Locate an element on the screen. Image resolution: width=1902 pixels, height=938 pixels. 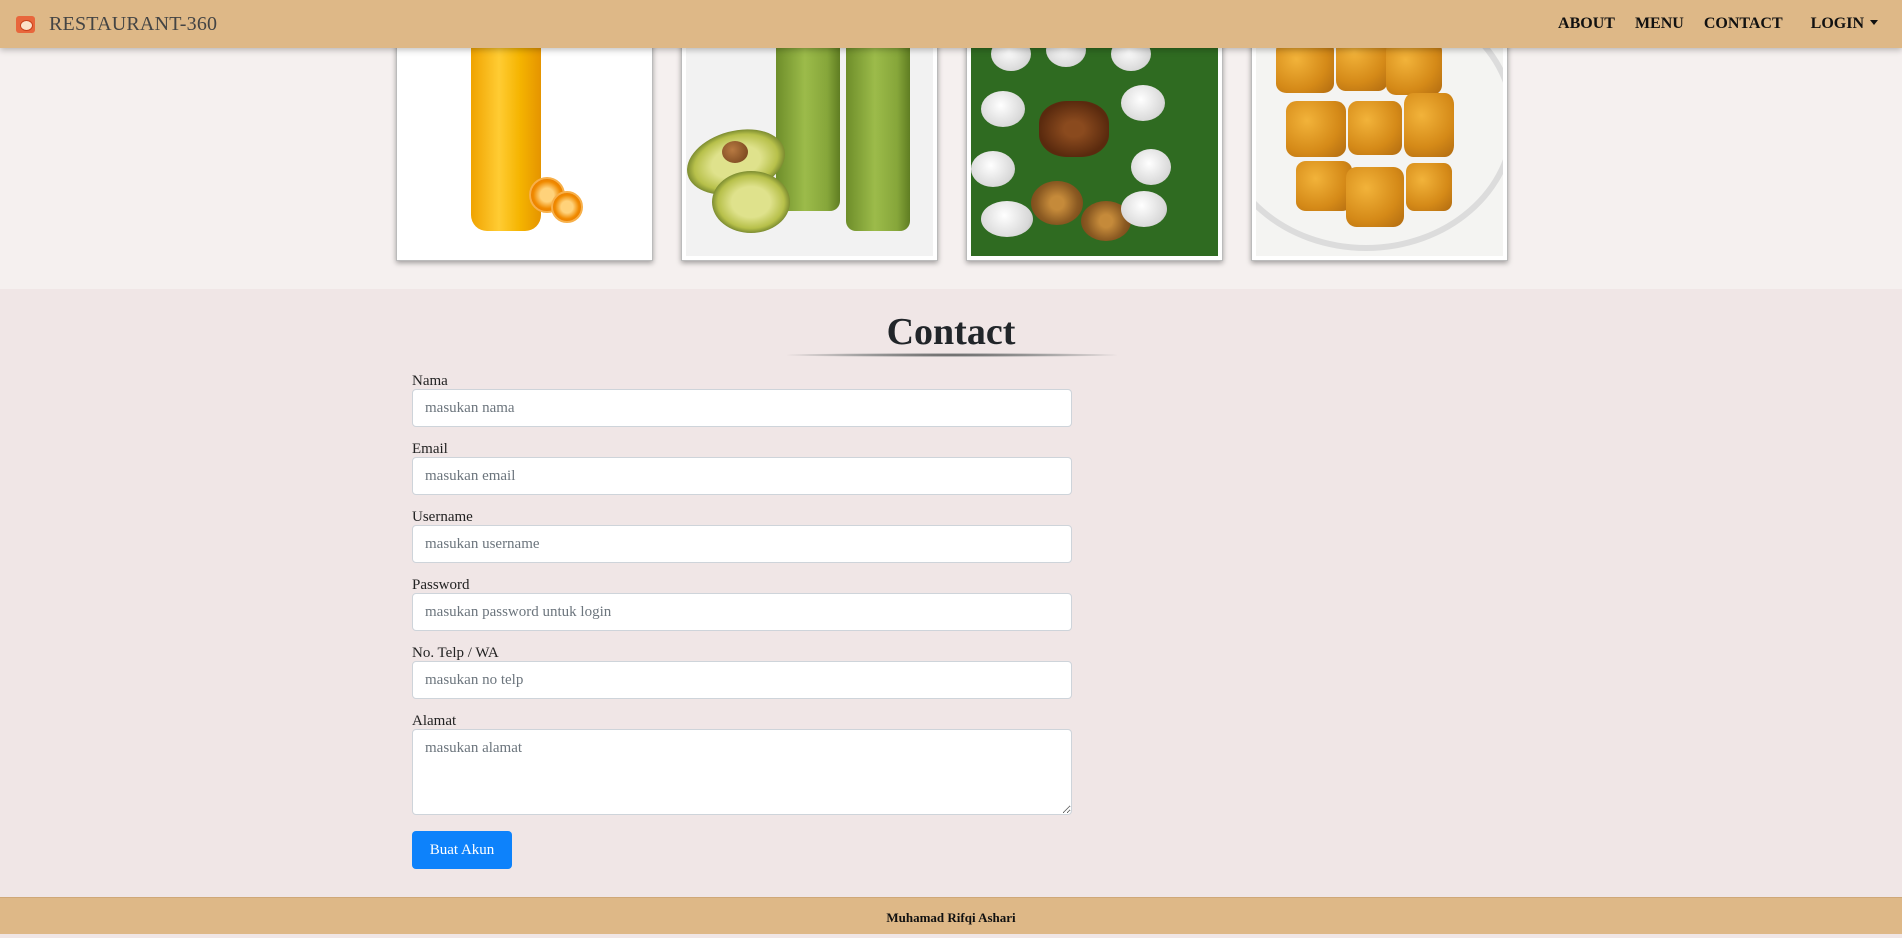
label-telp: No. Telp / WA is located at coordinates (455, 653).